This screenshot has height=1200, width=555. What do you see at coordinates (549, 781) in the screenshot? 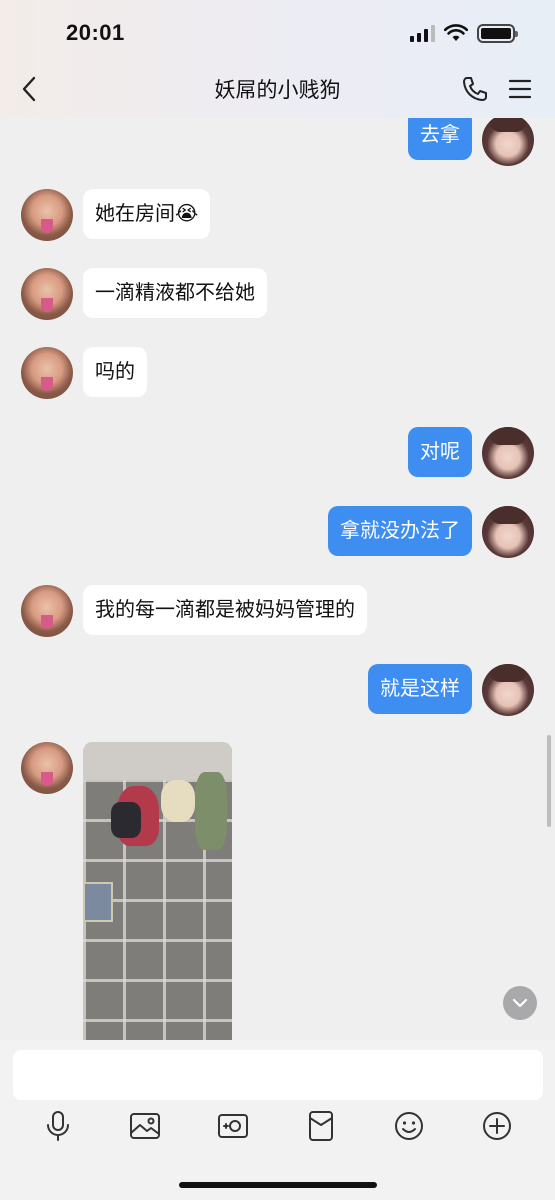
I see `scrollbar` at bounding box center [549, 781].